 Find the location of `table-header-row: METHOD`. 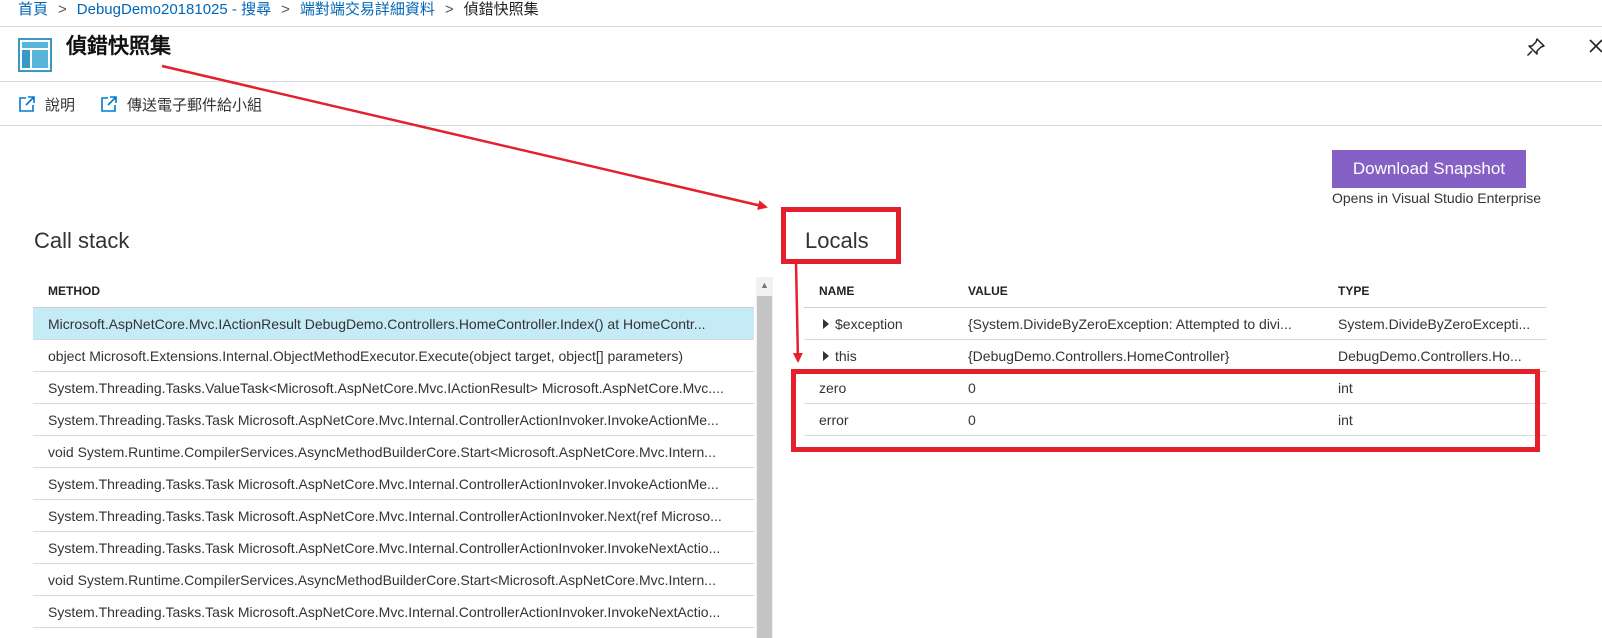

table-header-row: METHOD is located at coordinates (393, 291).